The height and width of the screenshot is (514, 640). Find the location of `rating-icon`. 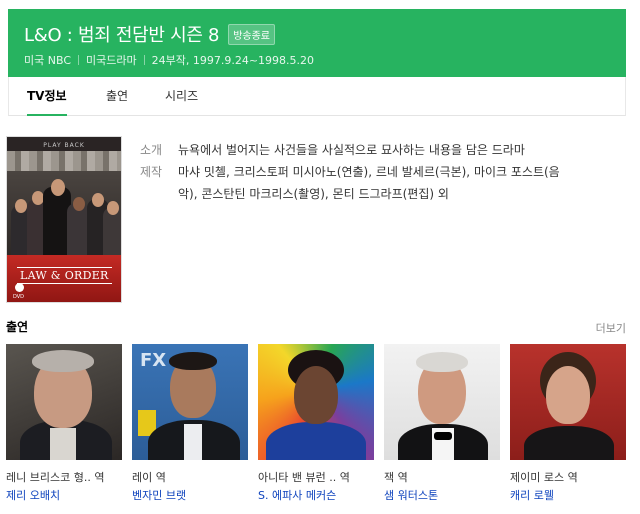

rating-icon is located at coordinates (19, 287).